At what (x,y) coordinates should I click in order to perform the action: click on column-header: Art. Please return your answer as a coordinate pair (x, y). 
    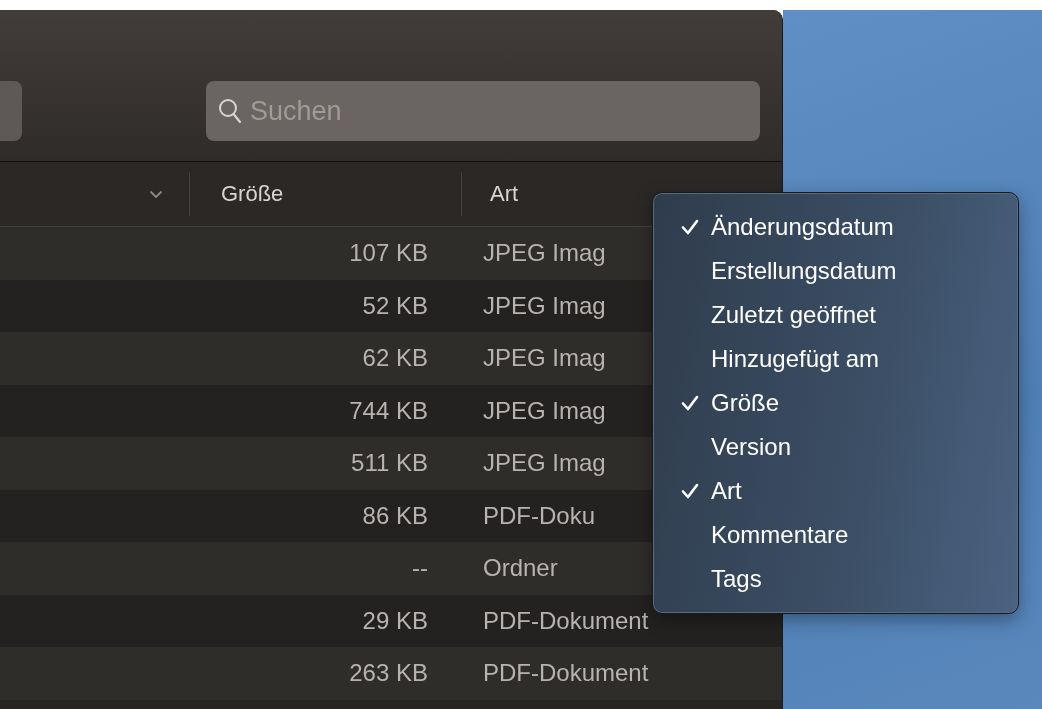
    Looking at the image, I should click on (504, 194).